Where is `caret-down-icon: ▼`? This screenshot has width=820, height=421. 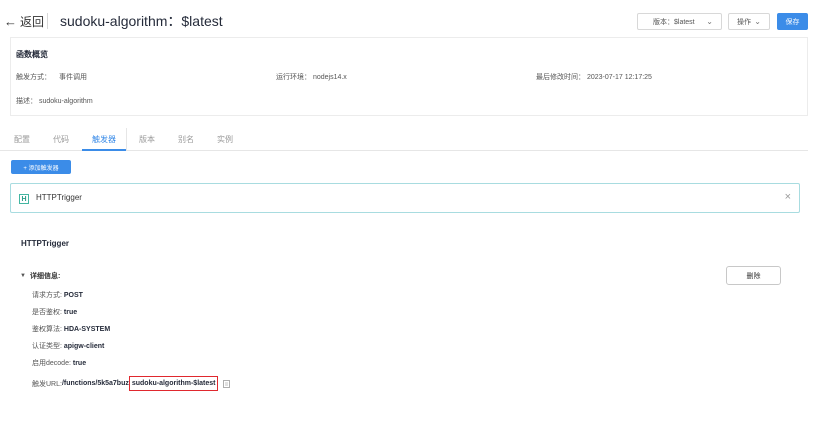
caret-down-icon: ▼ is located at coordinates (23, 276).